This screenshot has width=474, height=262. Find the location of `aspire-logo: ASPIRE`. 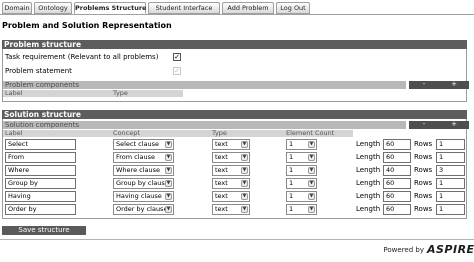

aspire-logo: ASPIRE is located at coordinates (450, 249).